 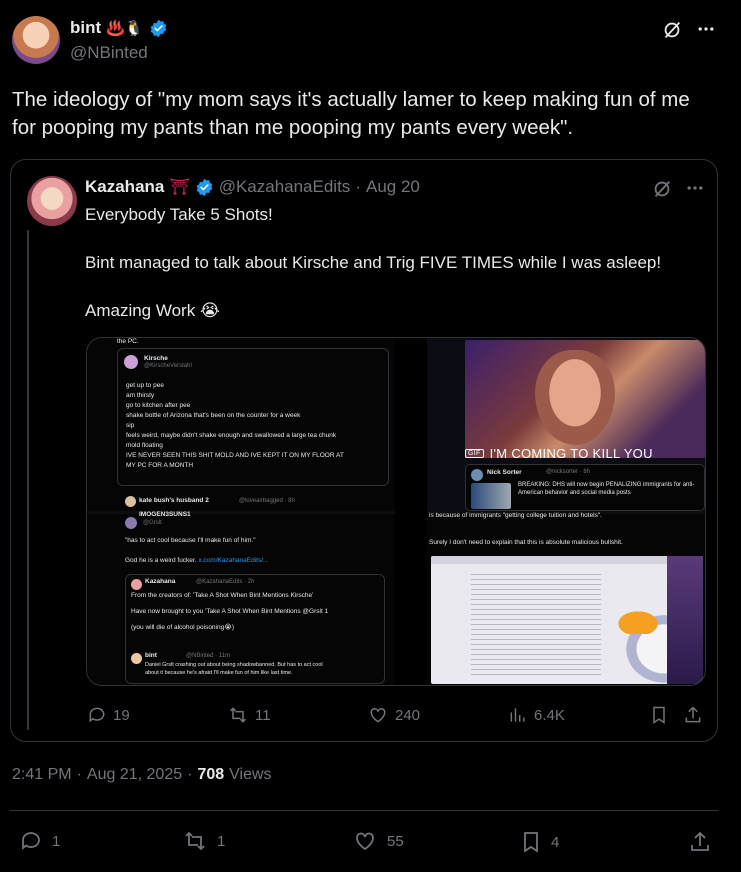 I want to click on tl-line: am thirsty, so click(x=140, y=395).